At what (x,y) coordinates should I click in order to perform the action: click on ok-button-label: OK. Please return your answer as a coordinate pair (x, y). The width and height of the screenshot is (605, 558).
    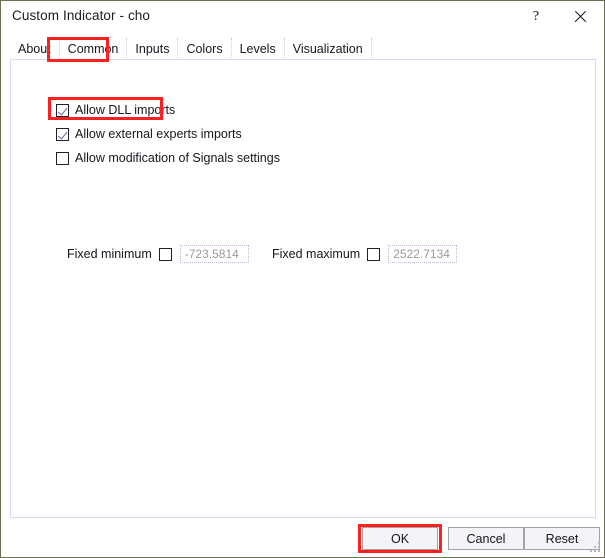
    Looking at the image, I should click on (400, 538).